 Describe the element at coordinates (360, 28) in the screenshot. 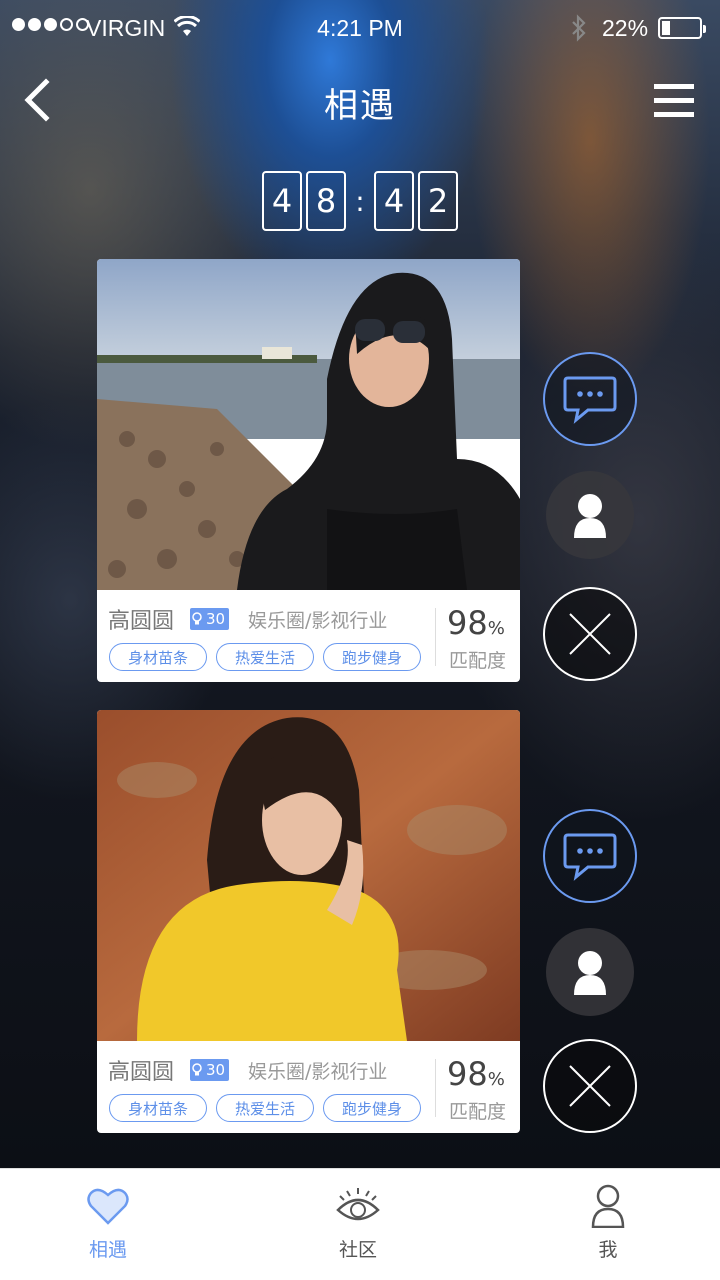

I see `status-bar: VIRGIN 4:21 PM 22%` at that location.